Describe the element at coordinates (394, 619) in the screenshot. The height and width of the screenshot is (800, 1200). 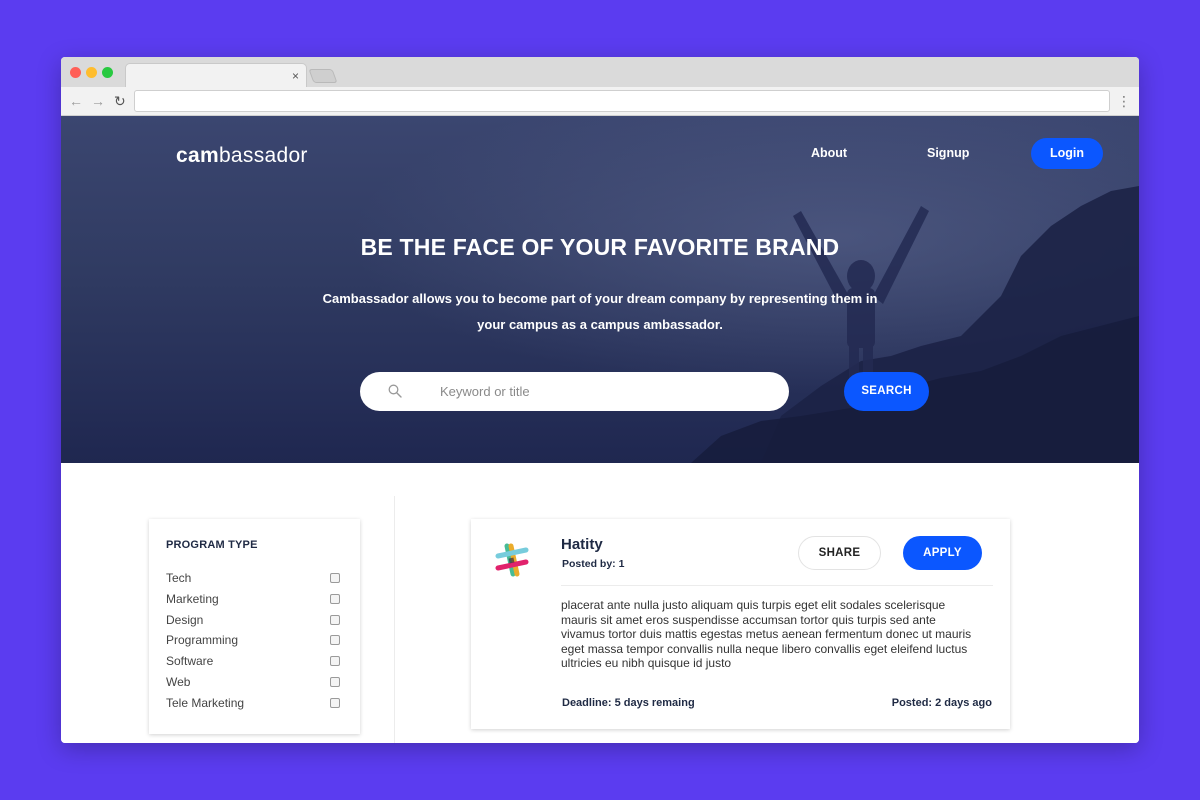
I see `column-divider` at that location.